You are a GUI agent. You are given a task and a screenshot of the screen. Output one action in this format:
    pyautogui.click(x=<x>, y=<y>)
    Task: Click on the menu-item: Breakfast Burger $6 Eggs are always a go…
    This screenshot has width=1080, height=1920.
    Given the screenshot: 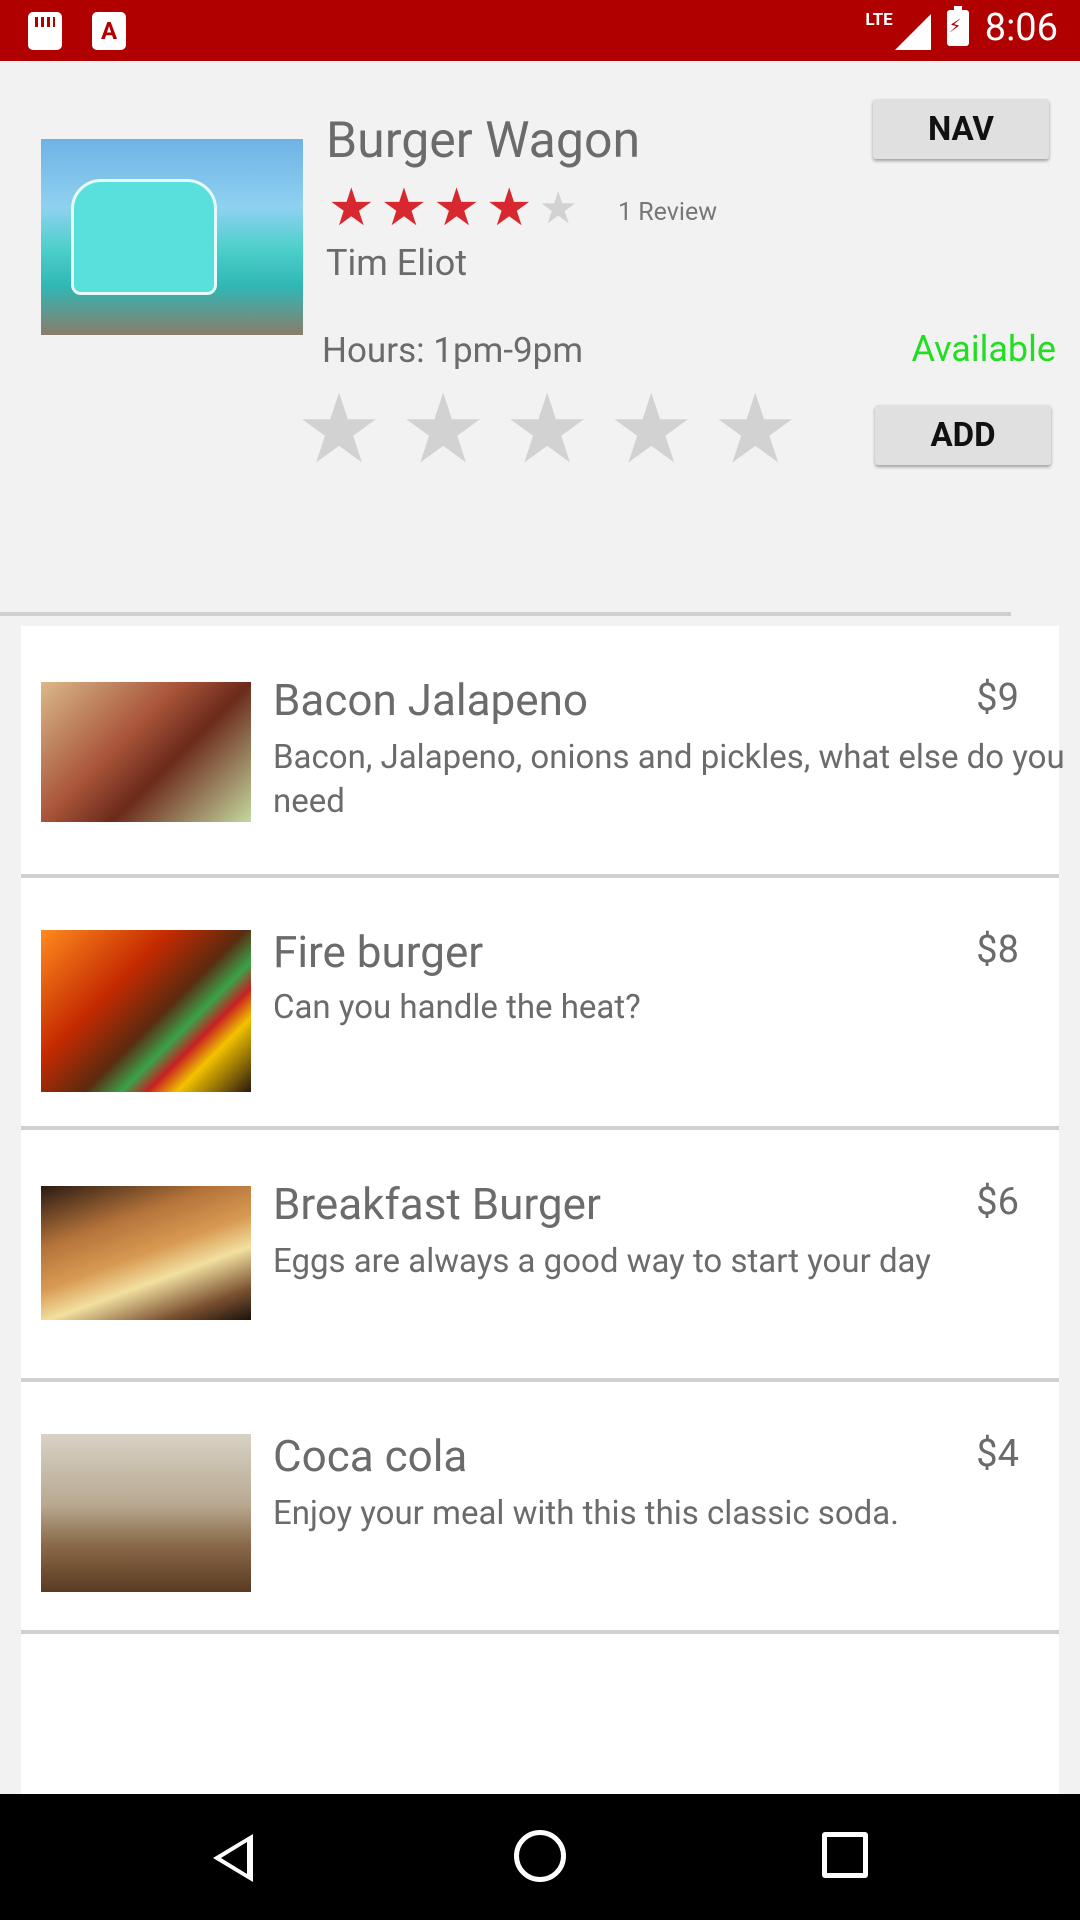 What is the action you would take?
    pyautogui.click(x=540, y=1256)
    